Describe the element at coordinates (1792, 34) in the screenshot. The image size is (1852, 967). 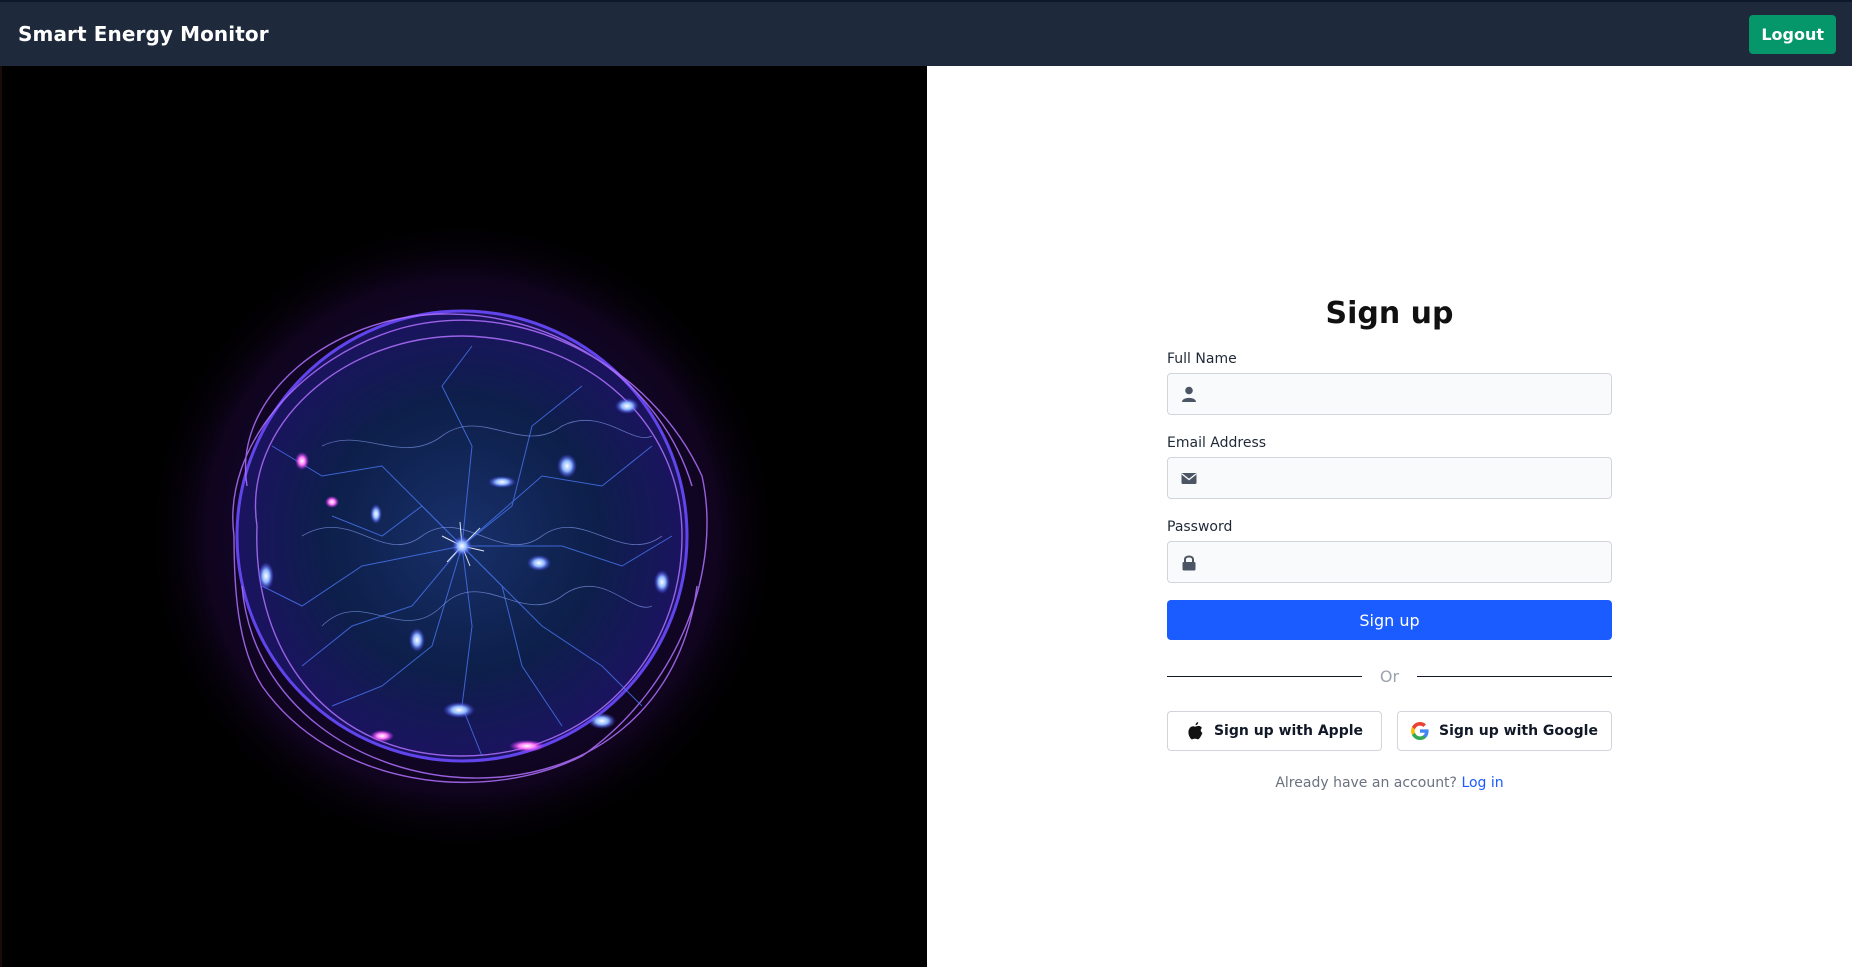
I see `logout-button: Logout` at that location.